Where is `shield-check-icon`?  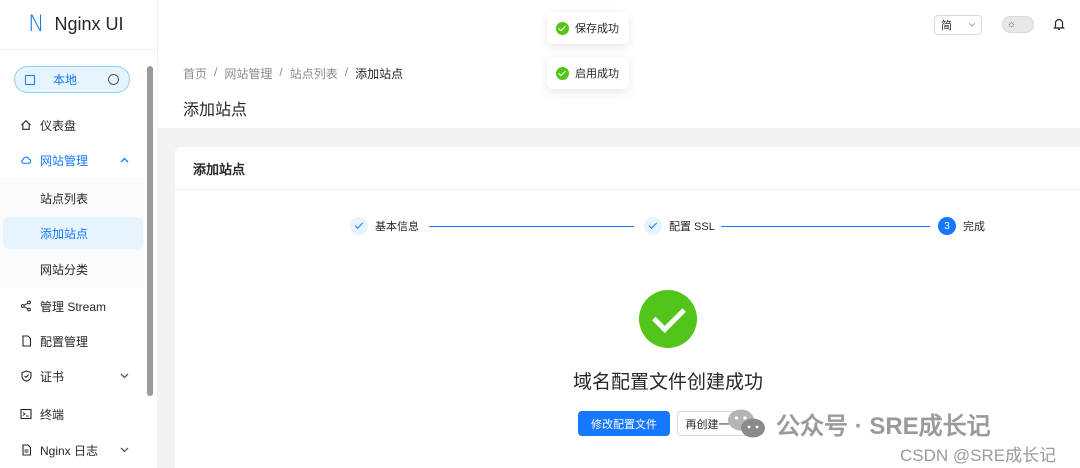
shield-check-icon is located at coordinates (26, 376).